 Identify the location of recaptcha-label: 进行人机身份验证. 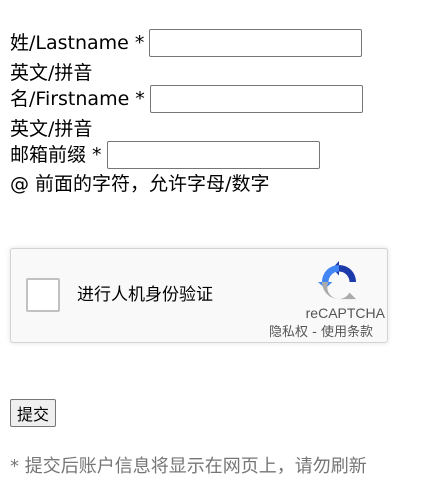
(145, 295).